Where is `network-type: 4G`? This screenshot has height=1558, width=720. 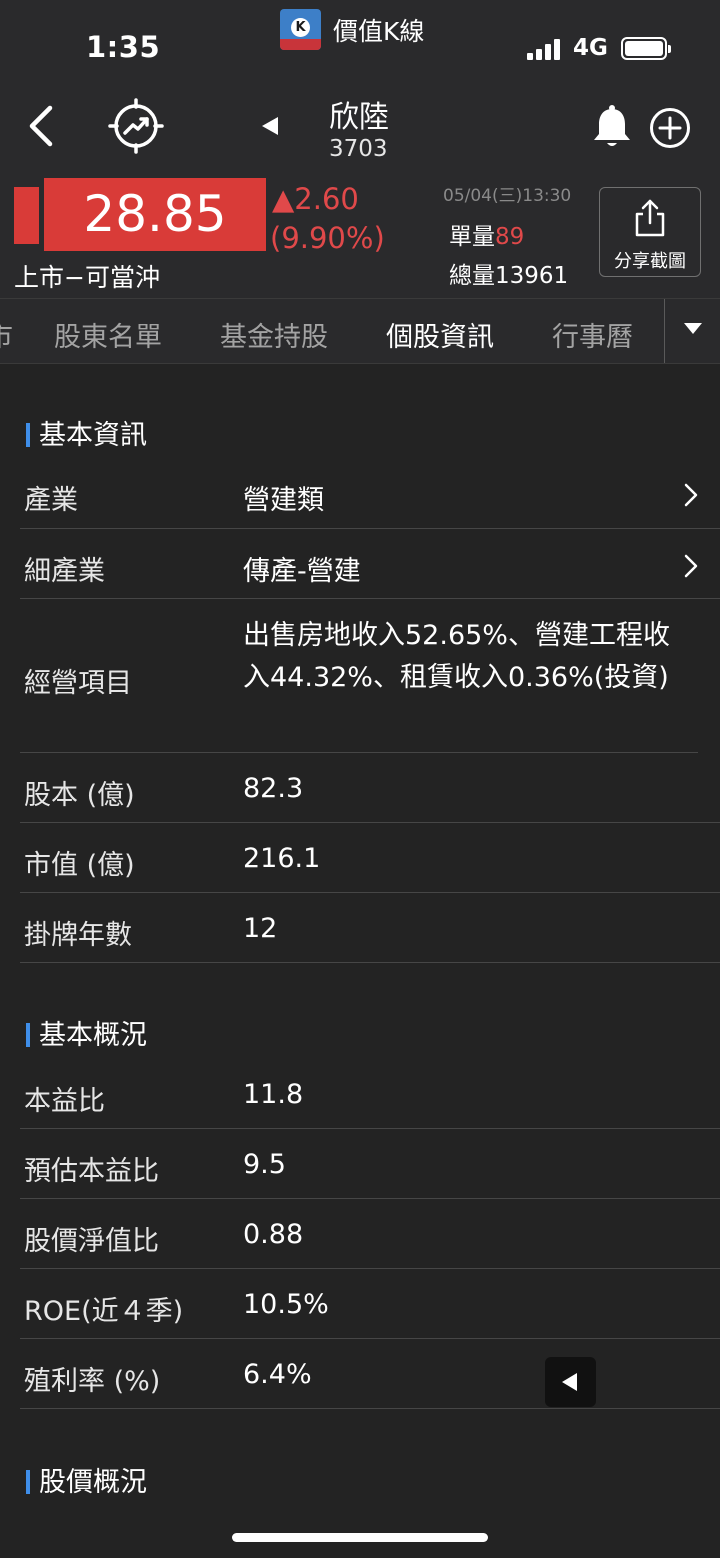
network-type: 4G is located at coordinates (590, 48).